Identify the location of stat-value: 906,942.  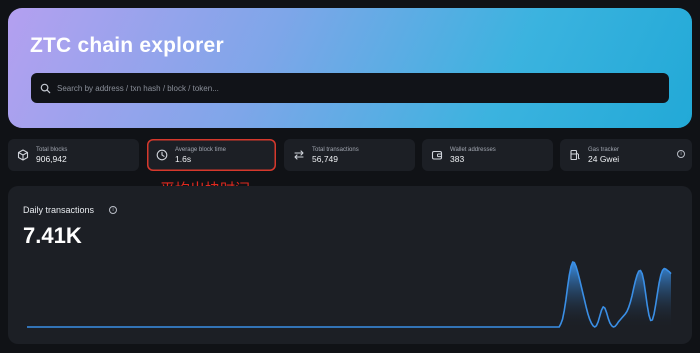
(51, 158).